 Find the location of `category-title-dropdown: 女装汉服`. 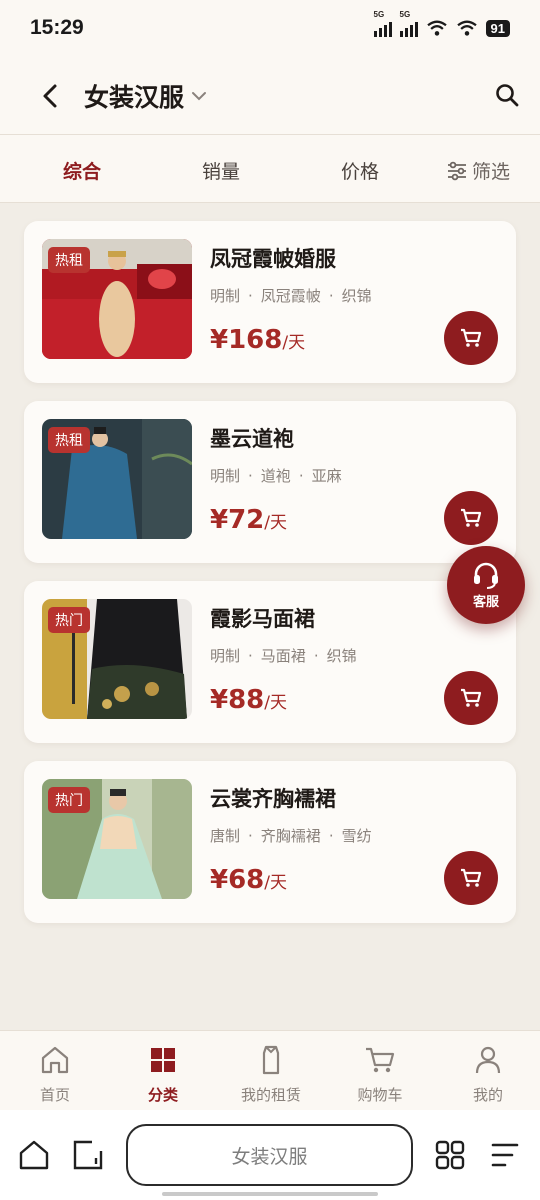

category-title-dropdown: 女装汉服 is located at coordinates (146, 96).